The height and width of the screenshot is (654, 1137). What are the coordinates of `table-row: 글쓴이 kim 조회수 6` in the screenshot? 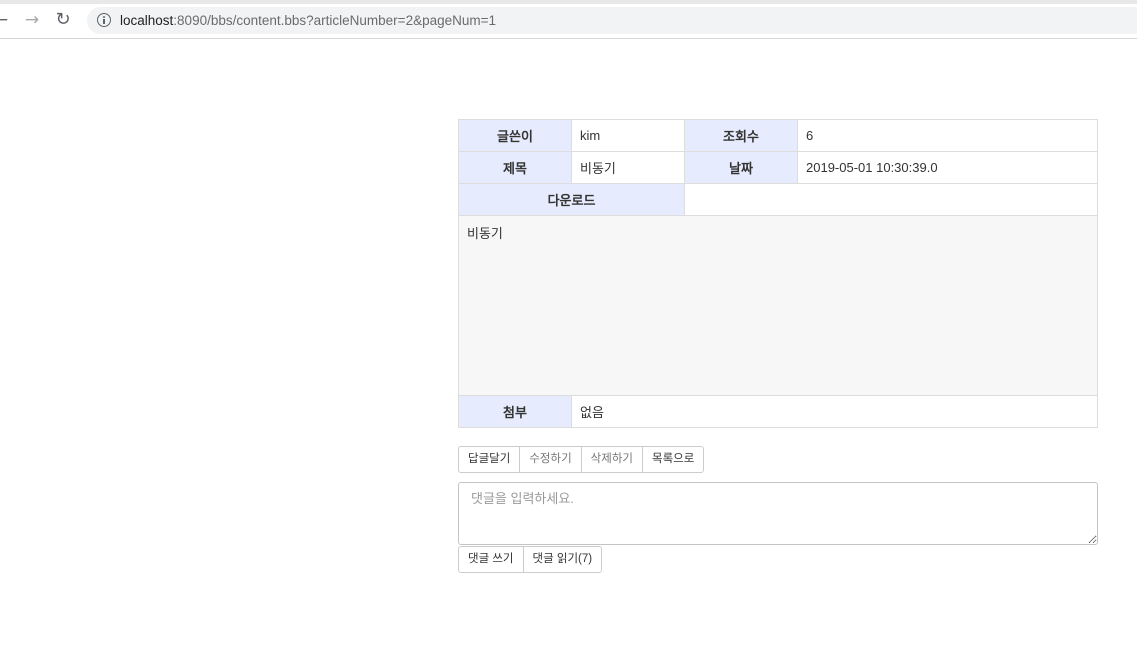 It's located at (778, 135).